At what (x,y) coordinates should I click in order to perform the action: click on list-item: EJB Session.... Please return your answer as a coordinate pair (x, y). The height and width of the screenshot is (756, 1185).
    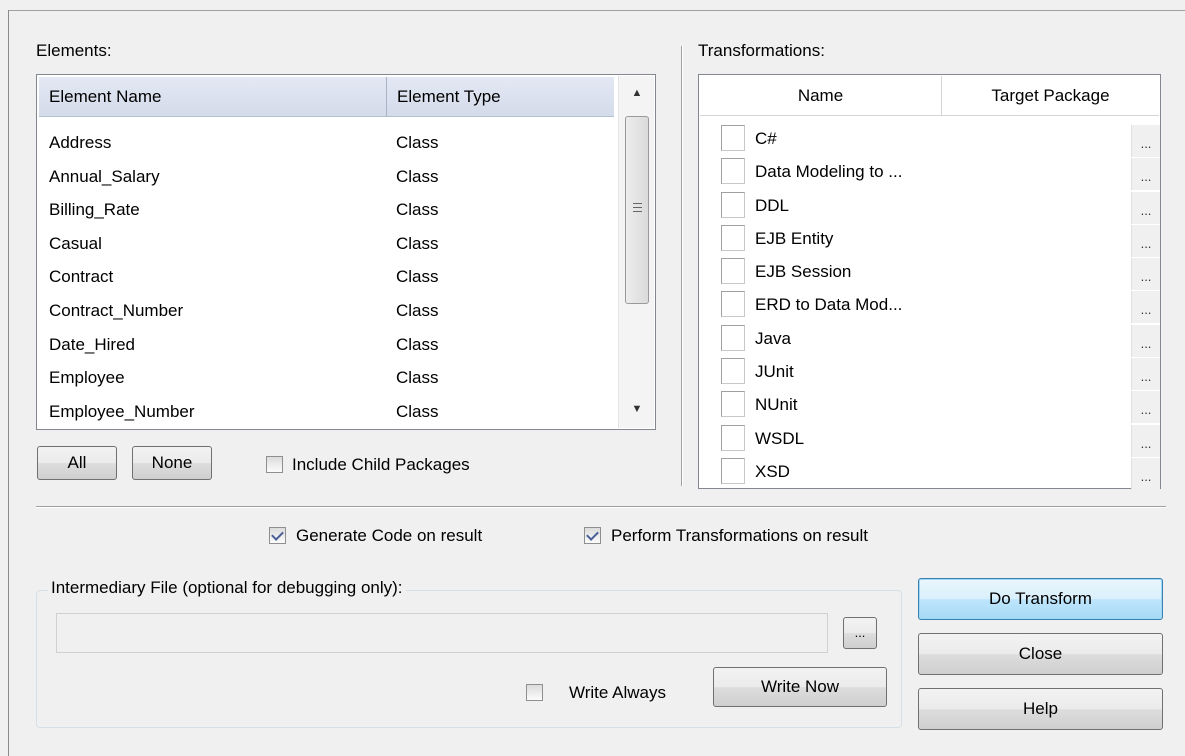
    Looking at the image, I should click on (929, 274).